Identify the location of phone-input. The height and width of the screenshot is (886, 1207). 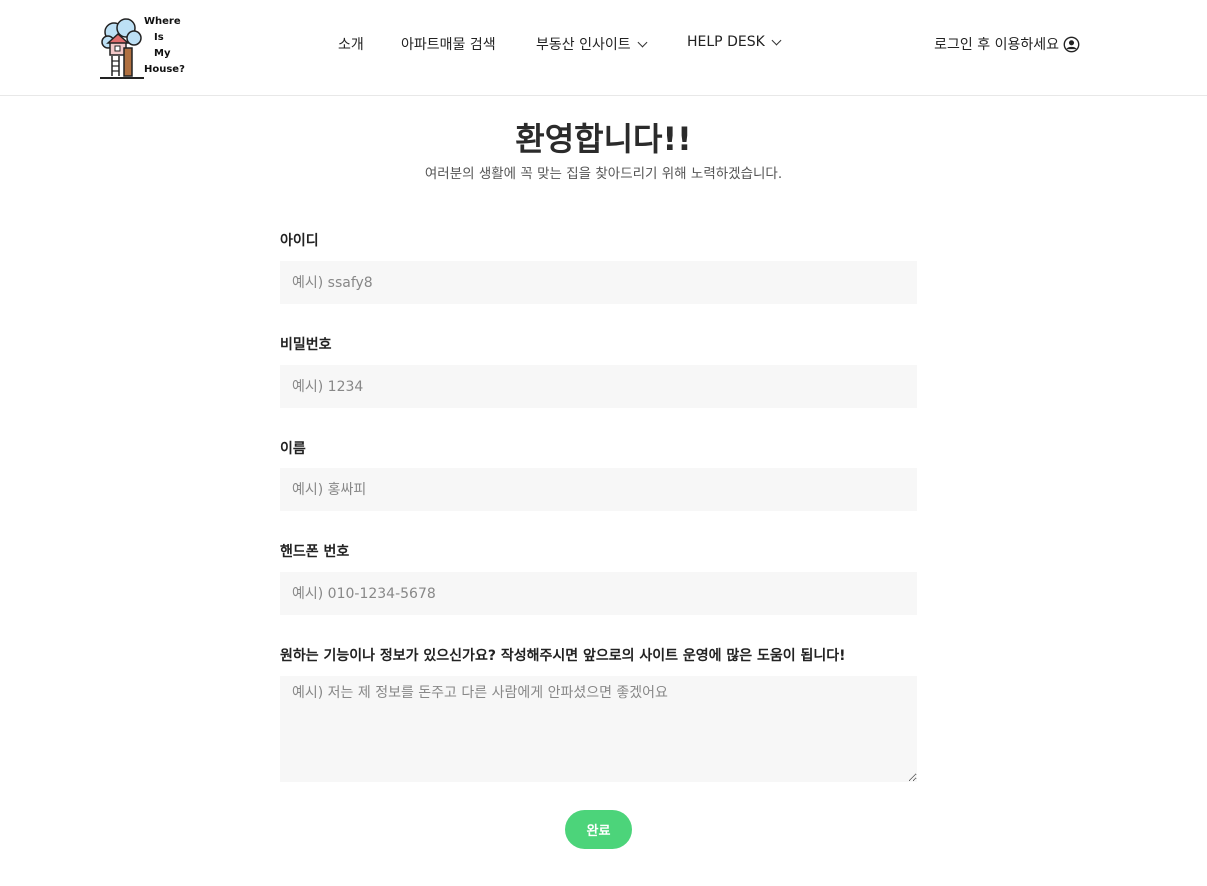
(598, 593).